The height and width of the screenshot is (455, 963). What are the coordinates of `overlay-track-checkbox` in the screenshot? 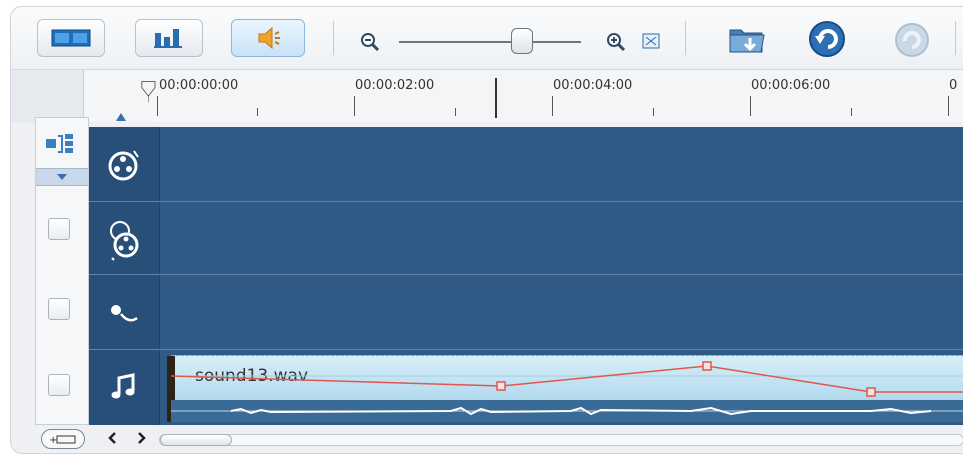 It's located at (59, 229).